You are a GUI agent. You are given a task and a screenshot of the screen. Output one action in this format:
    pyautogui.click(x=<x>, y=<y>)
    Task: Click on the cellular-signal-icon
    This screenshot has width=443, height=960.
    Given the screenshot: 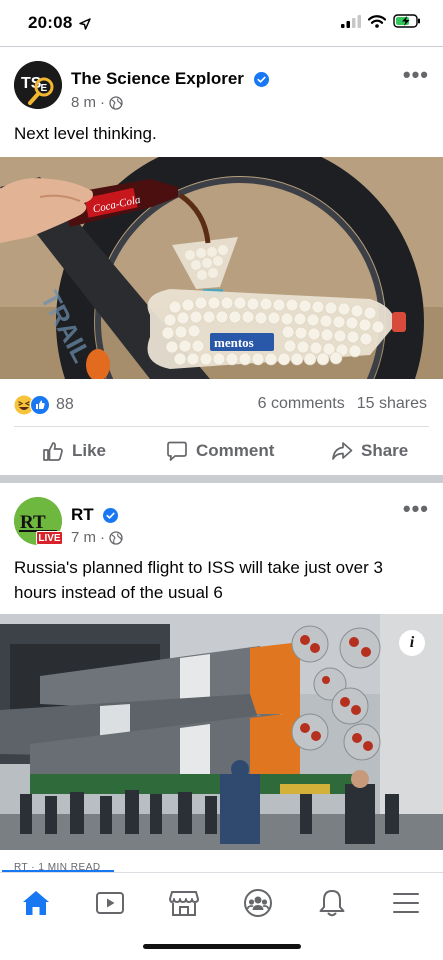 What is the action you would take?
    pyautogui.click(x=351, y=21)
    